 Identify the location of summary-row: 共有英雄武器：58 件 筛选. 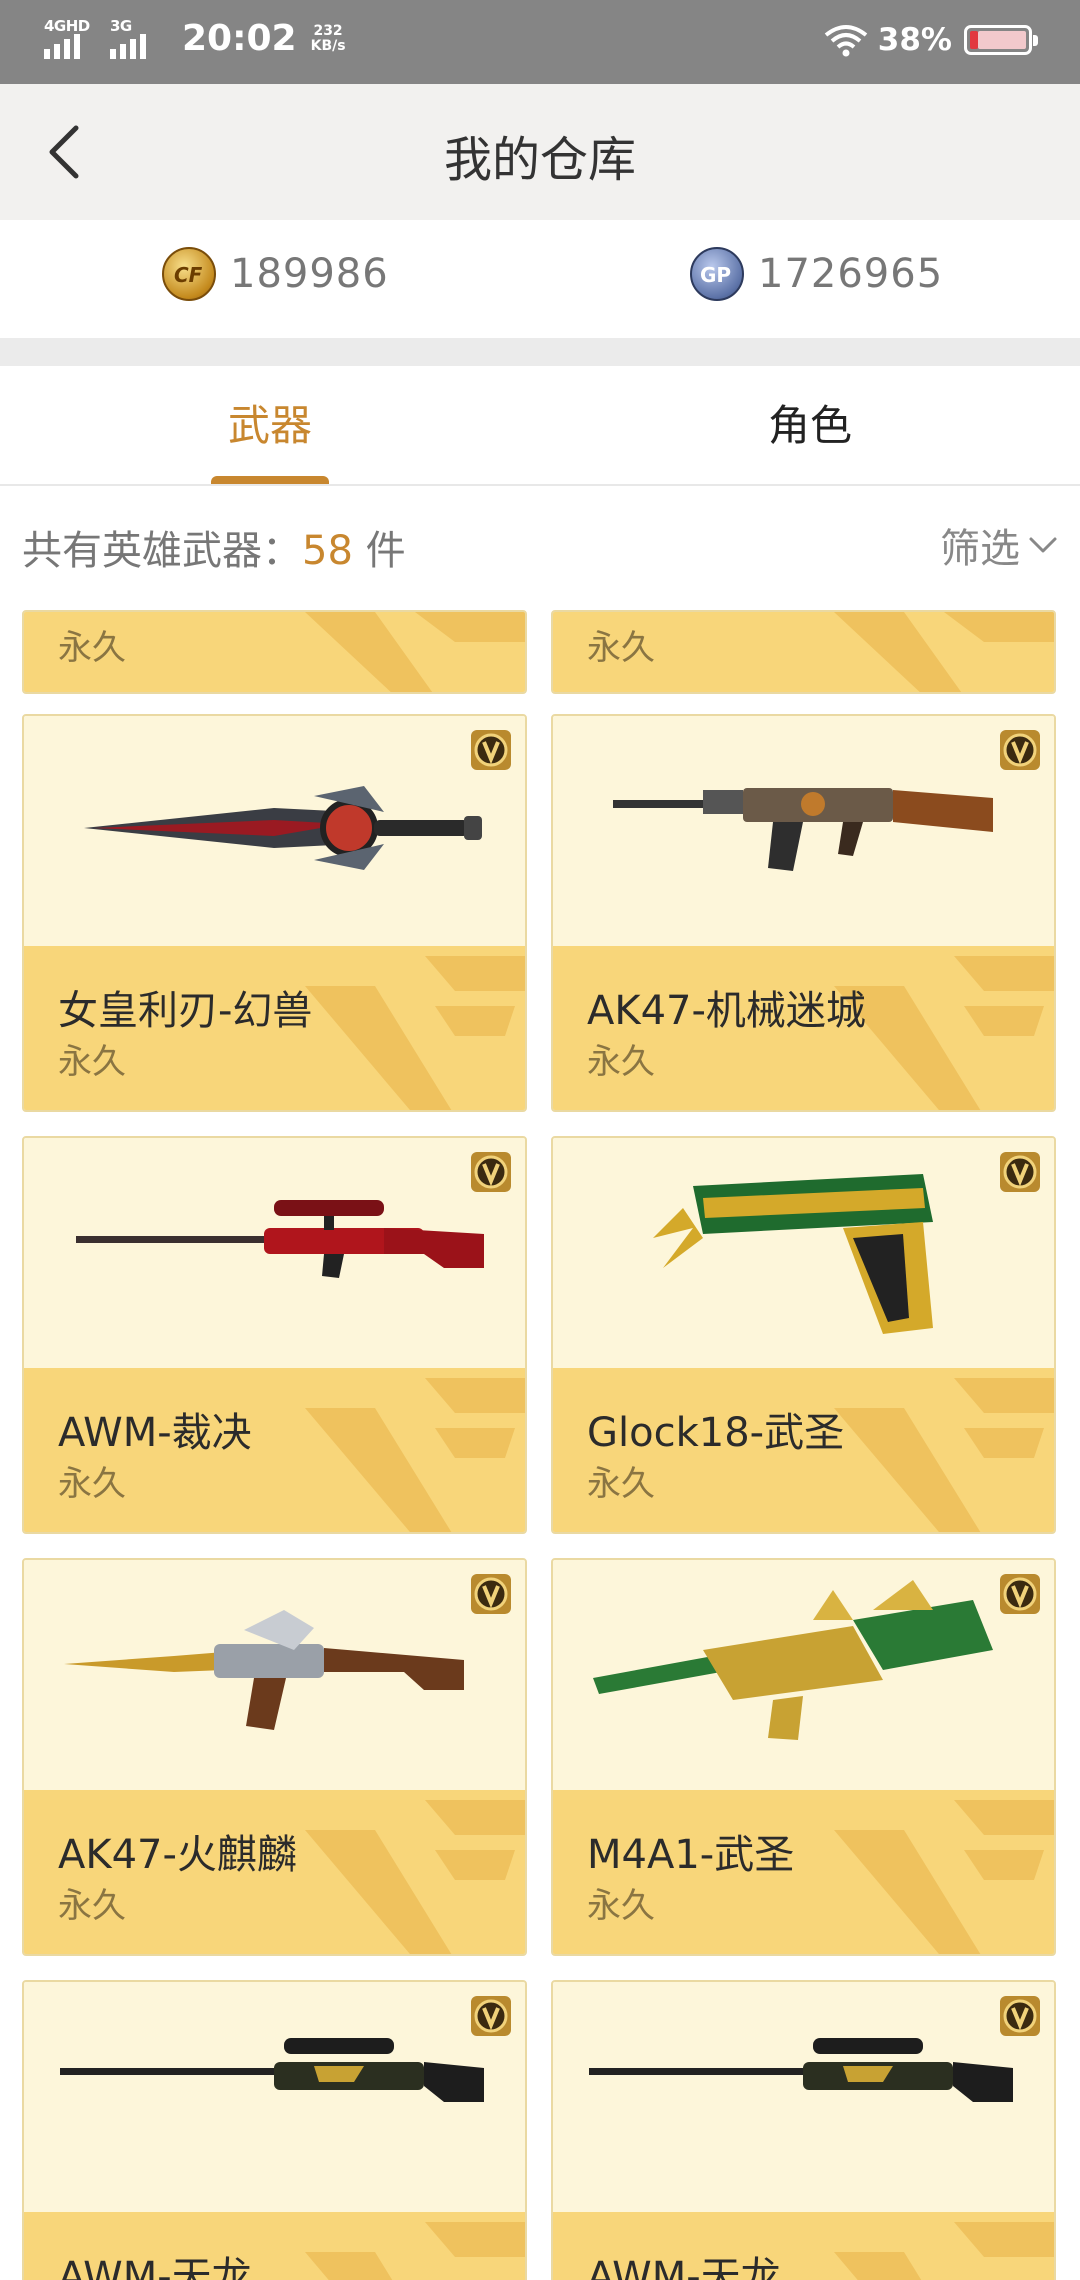
(540, 544).